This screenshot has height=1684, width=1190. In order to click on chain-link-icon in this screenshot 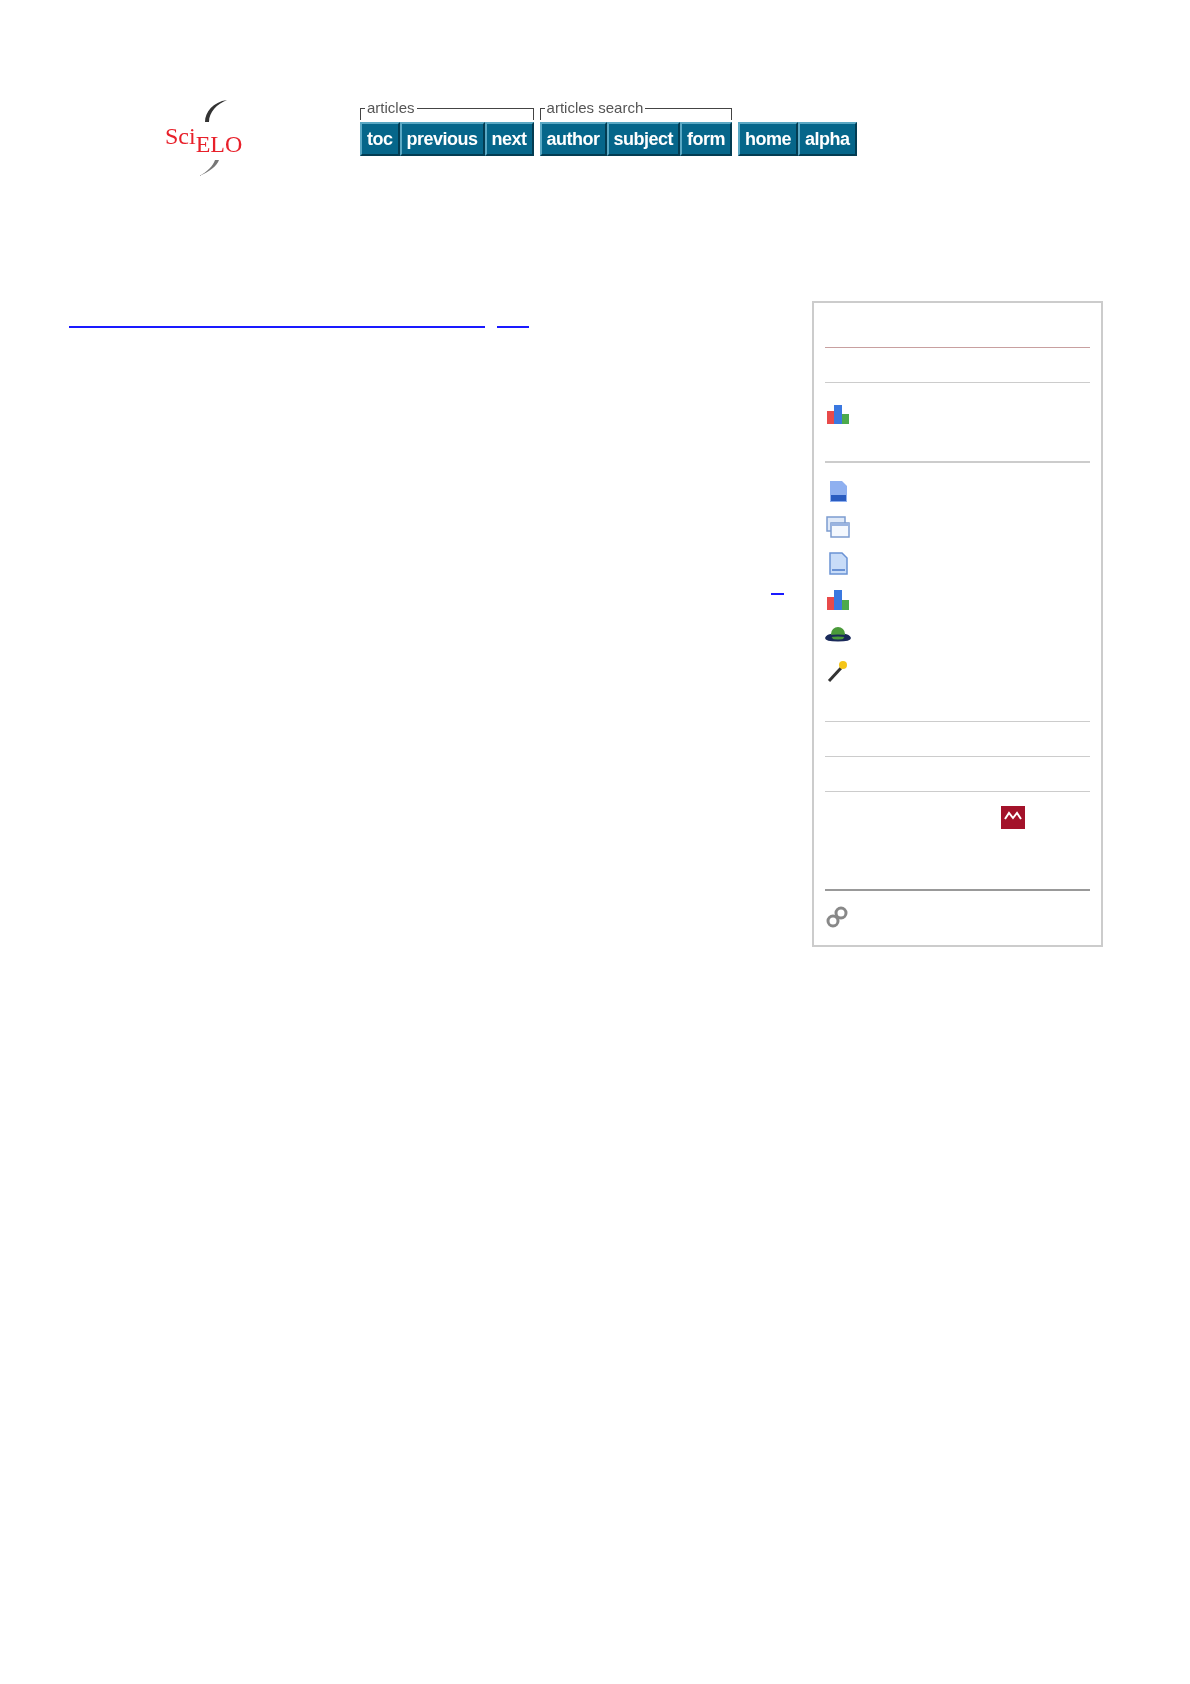, I will do `click(837, 917)`.